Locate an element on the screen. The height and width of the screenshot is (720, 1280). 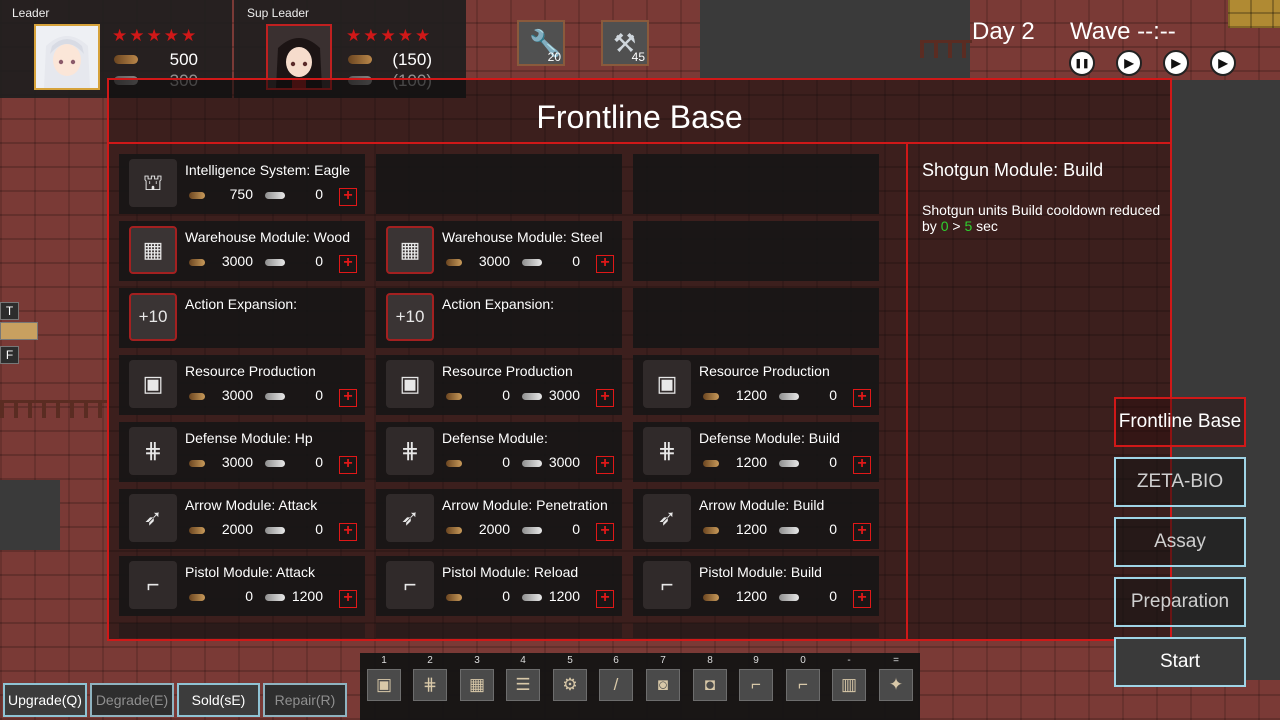
leader-wood-value: 500 is located at coordinates (183, 59).